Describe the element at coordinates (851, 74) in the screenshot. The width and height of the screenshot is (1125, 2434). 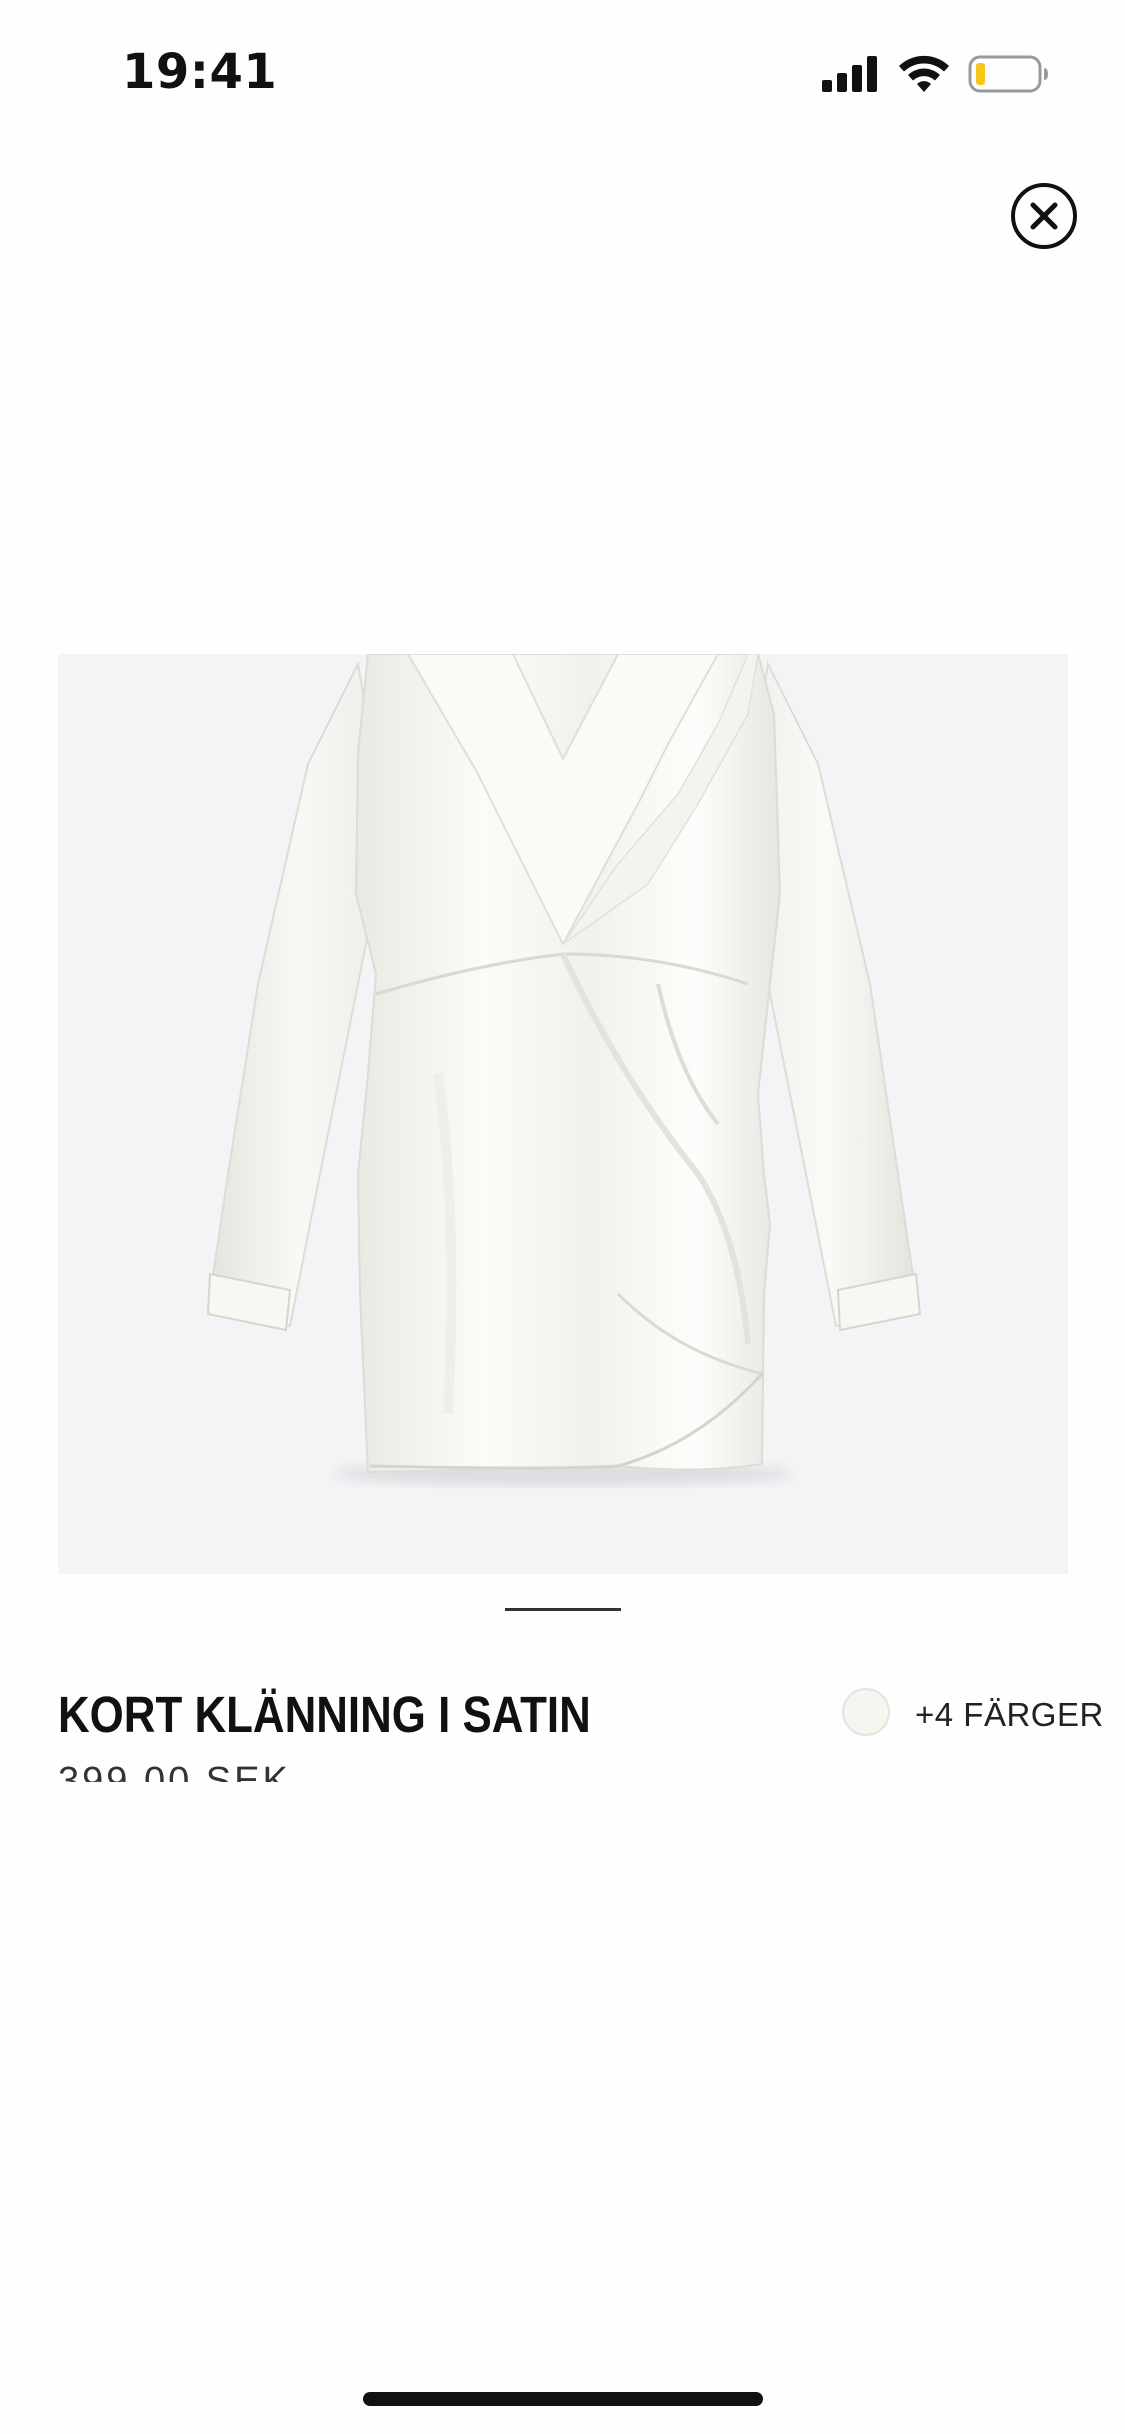
I see `cellular-signal-icon` at that location.